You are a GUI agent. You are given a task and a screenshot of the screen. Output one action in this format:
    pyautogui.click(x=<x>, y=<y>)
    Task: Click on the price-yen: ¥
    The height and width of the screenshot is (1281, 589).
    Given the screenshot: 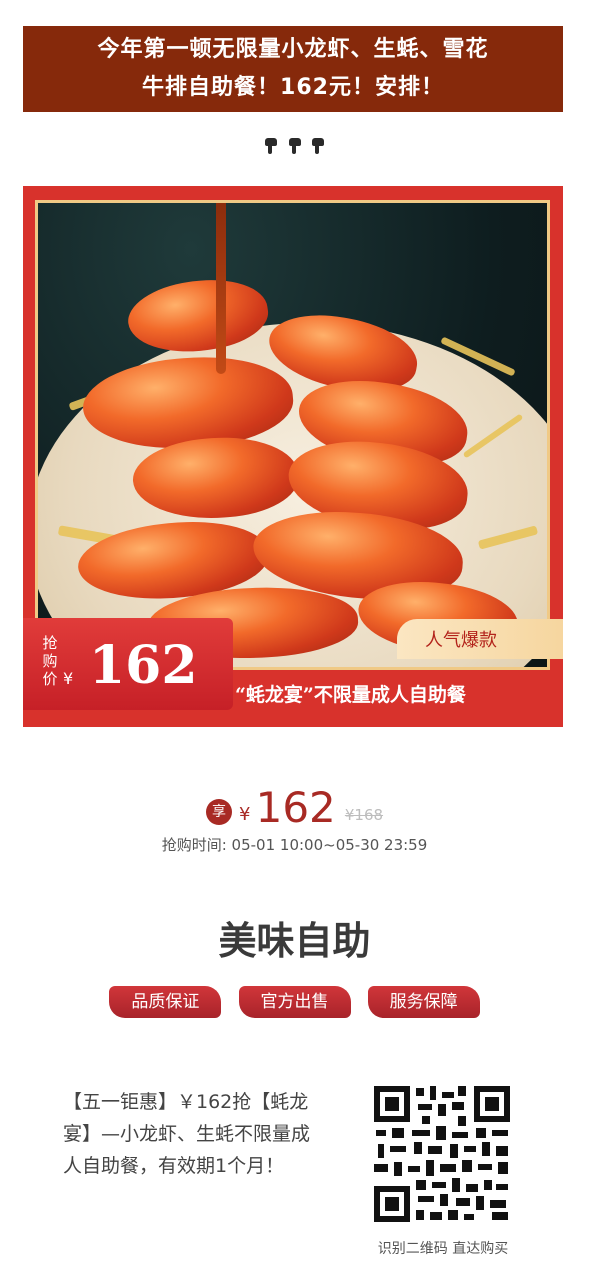 What is the action you would take?
    pyautogui.click(x=245, y=814)
    